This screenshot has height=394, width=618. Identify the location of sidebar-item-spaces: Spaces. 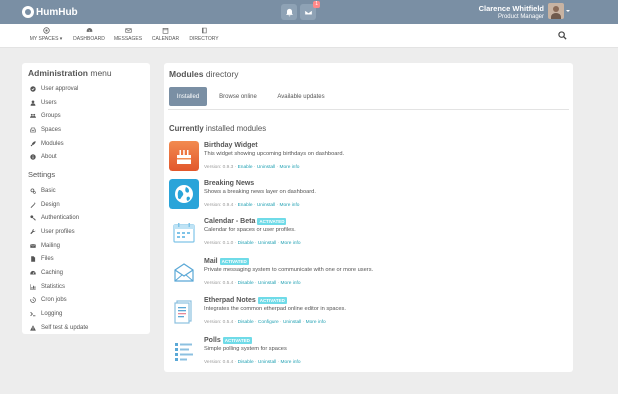
(86, 130).